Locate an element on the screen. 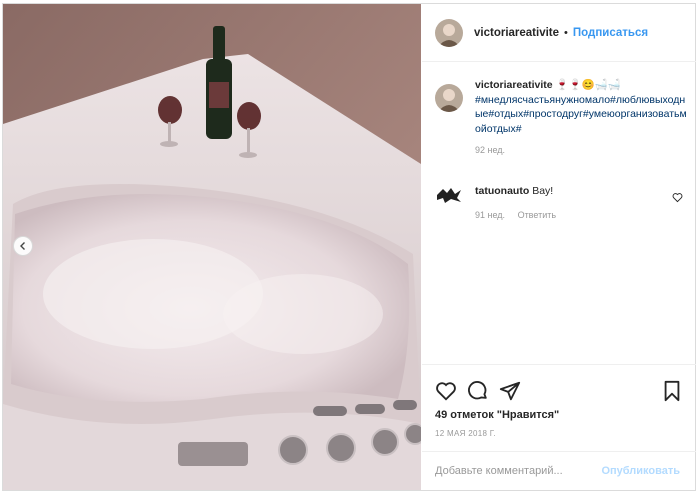 The image size is (700, 495). post-header: victoriareativite • Подписаться is located at coordinates (559, 33).